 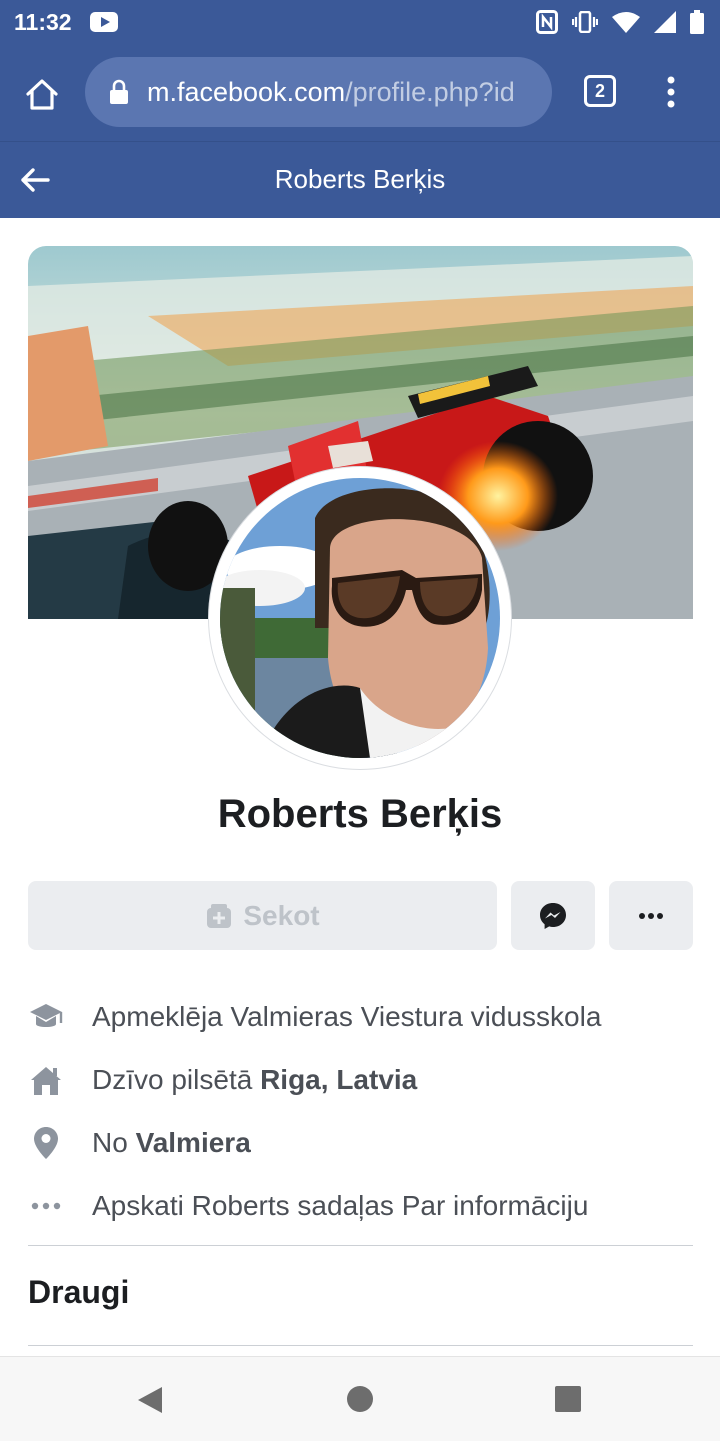 I want to click on intro-education-row: Apmeklēja Valmieras Viestura vidusskola, so click(x=360, y=1017).